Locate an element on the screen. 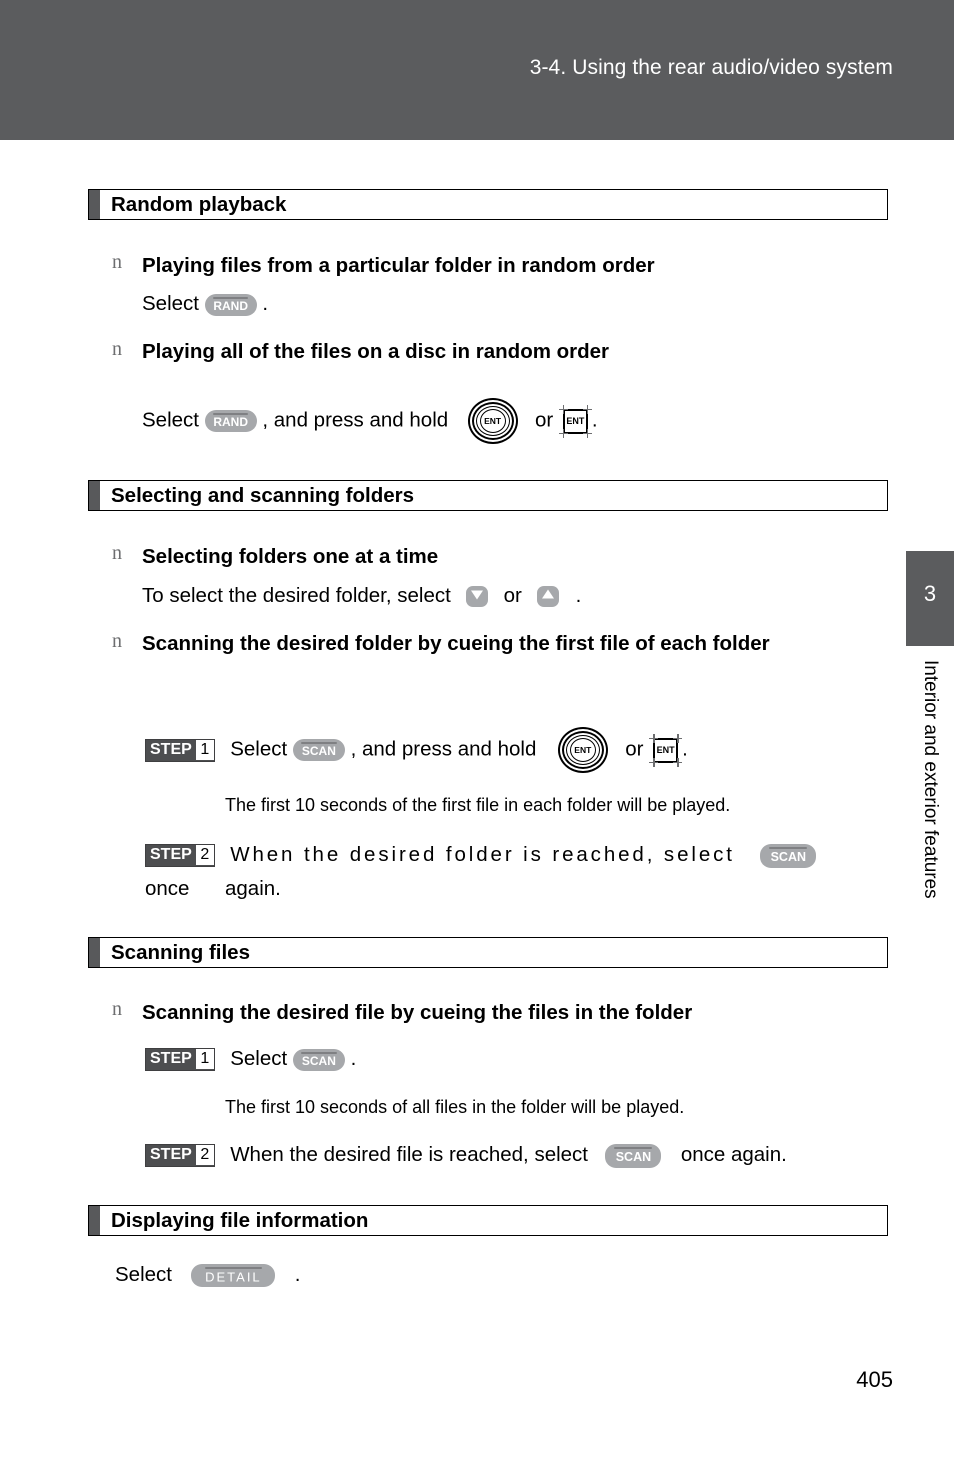 The image size is (954, 1475). step-text-prefix: When the desired file is reached, select is located at coordinates (409, 1154).